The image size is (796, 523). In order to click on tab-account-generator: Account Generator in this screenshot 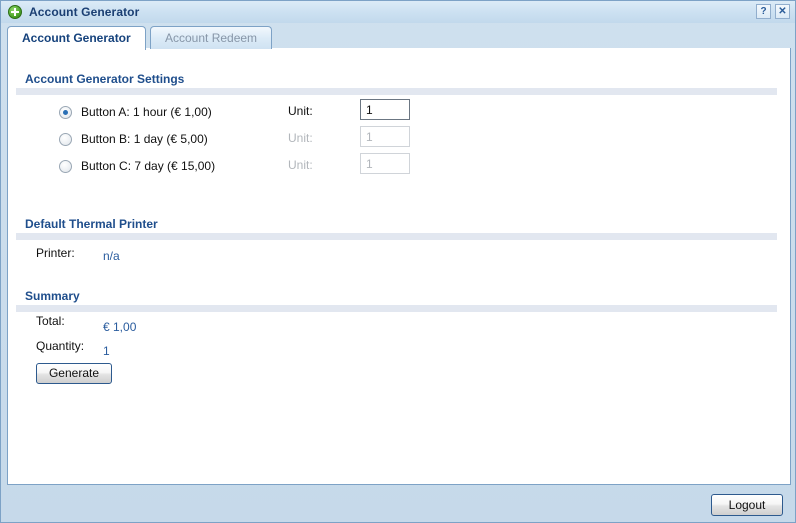, I will do `click(76, 38)`.